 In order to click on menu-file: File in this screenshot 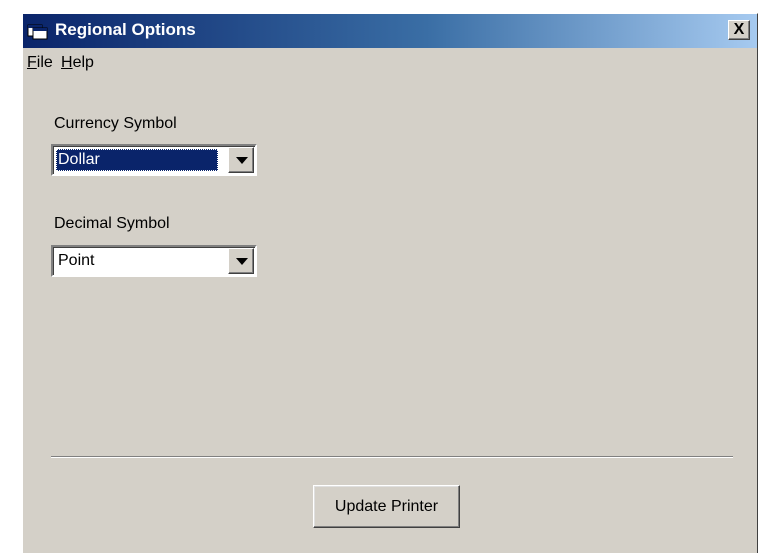, I will do `click(40, 63)`.